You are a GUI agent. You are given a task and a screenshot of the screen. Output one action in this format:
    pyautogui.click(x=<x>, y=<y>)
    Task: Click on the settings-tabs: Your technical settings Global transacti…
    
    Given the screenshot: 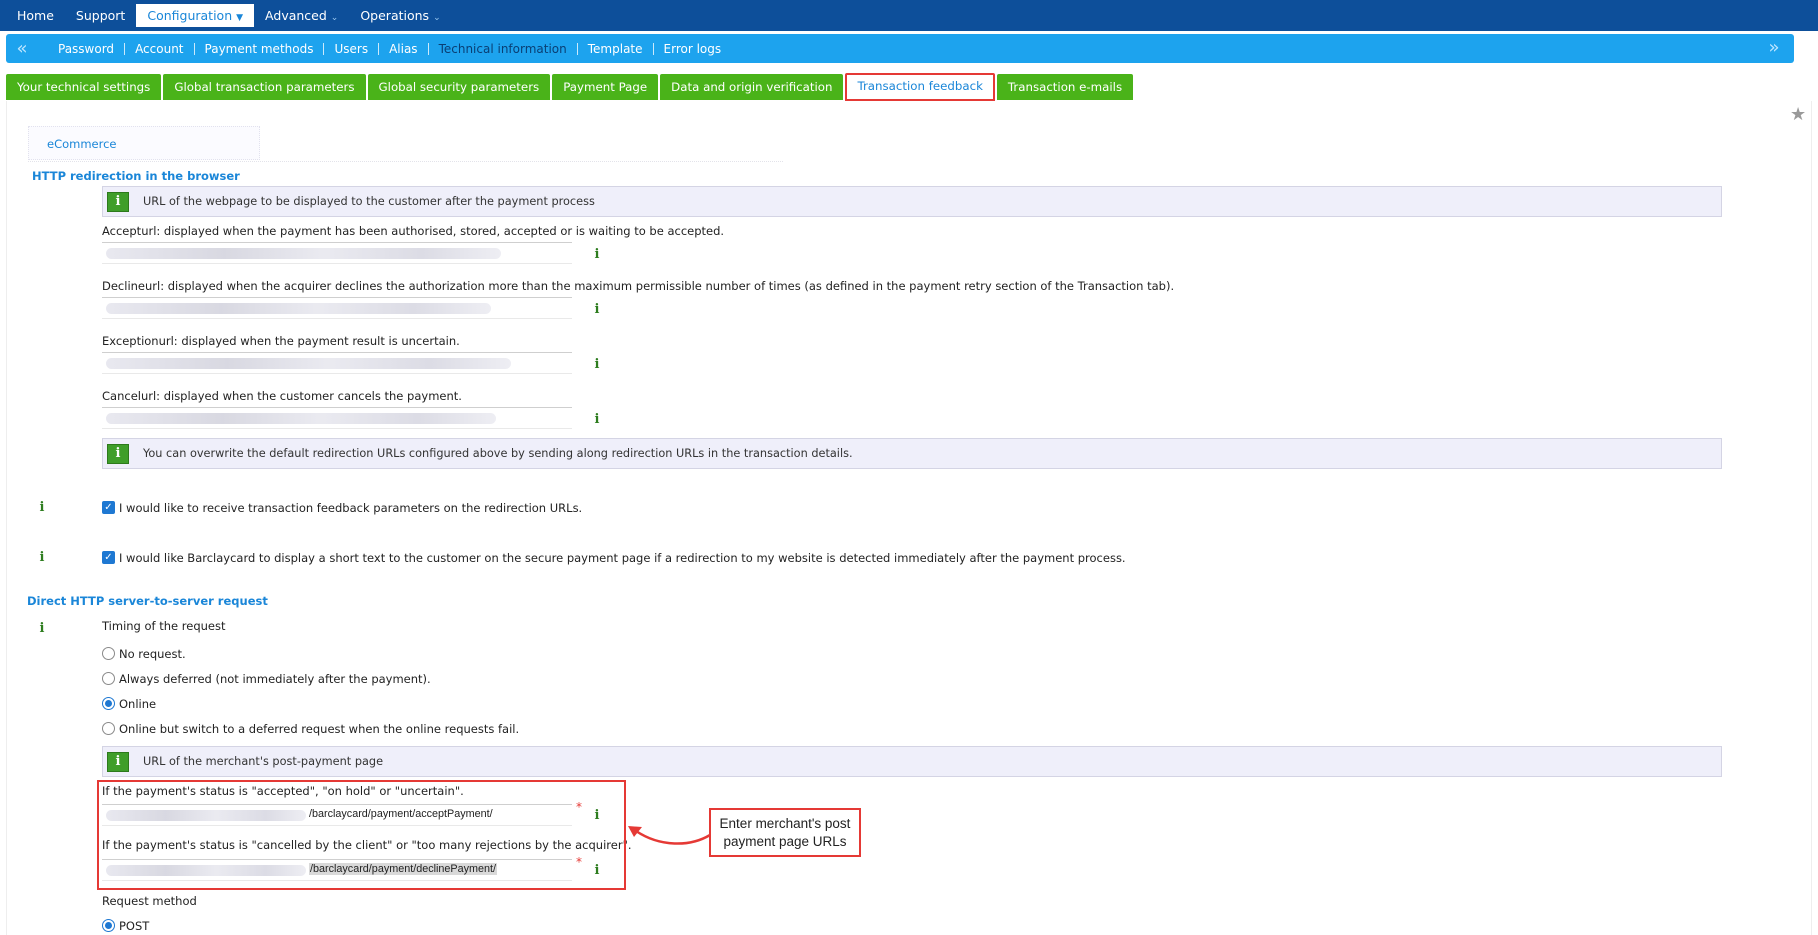 What is the action you would take?
    pyautogui.click(x=570, y=87)
    